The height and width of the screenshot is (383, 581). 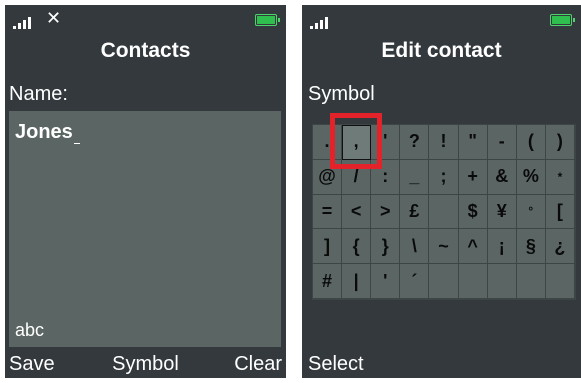 What do you see at coordinates (357, 212) in the screenshot?
I see `symbol-cell: <` at bounding box center [357, 212].